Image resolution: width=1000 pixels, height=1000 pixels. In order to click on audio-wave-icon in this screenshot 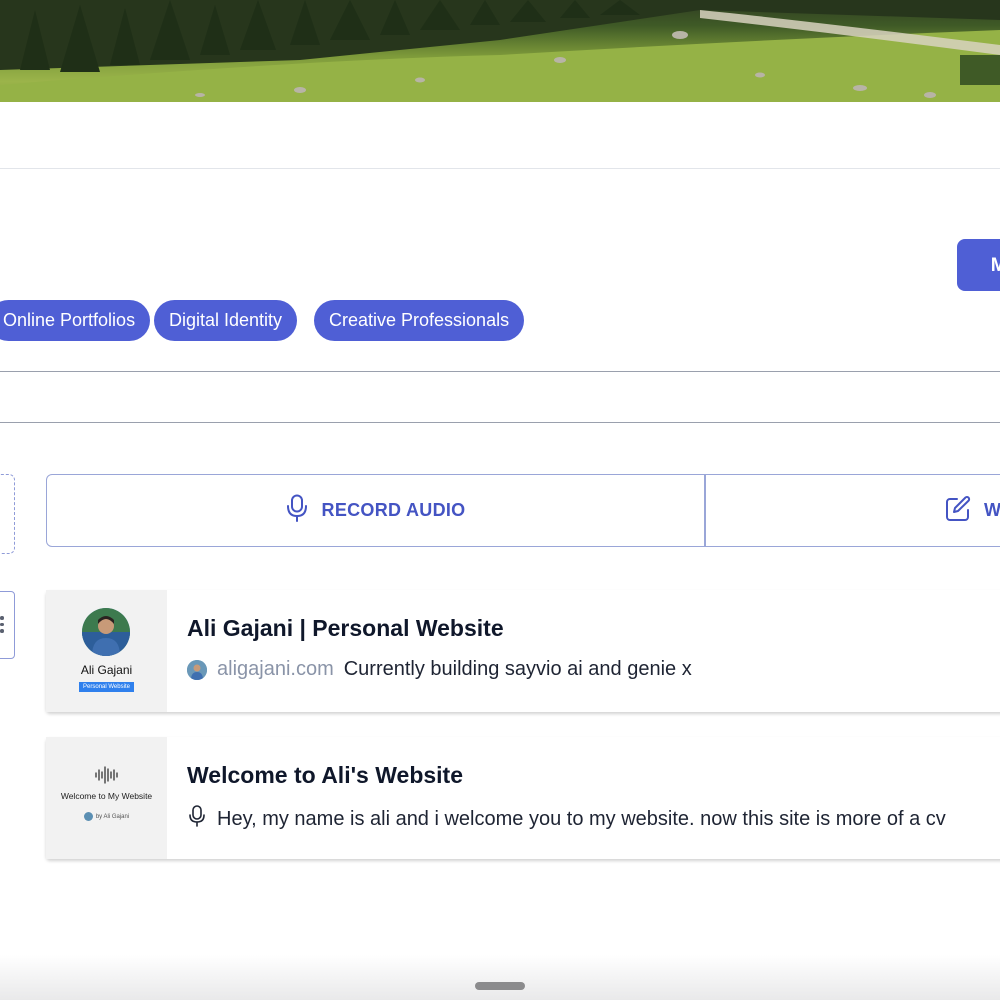, I will do `click(107, 777)`.